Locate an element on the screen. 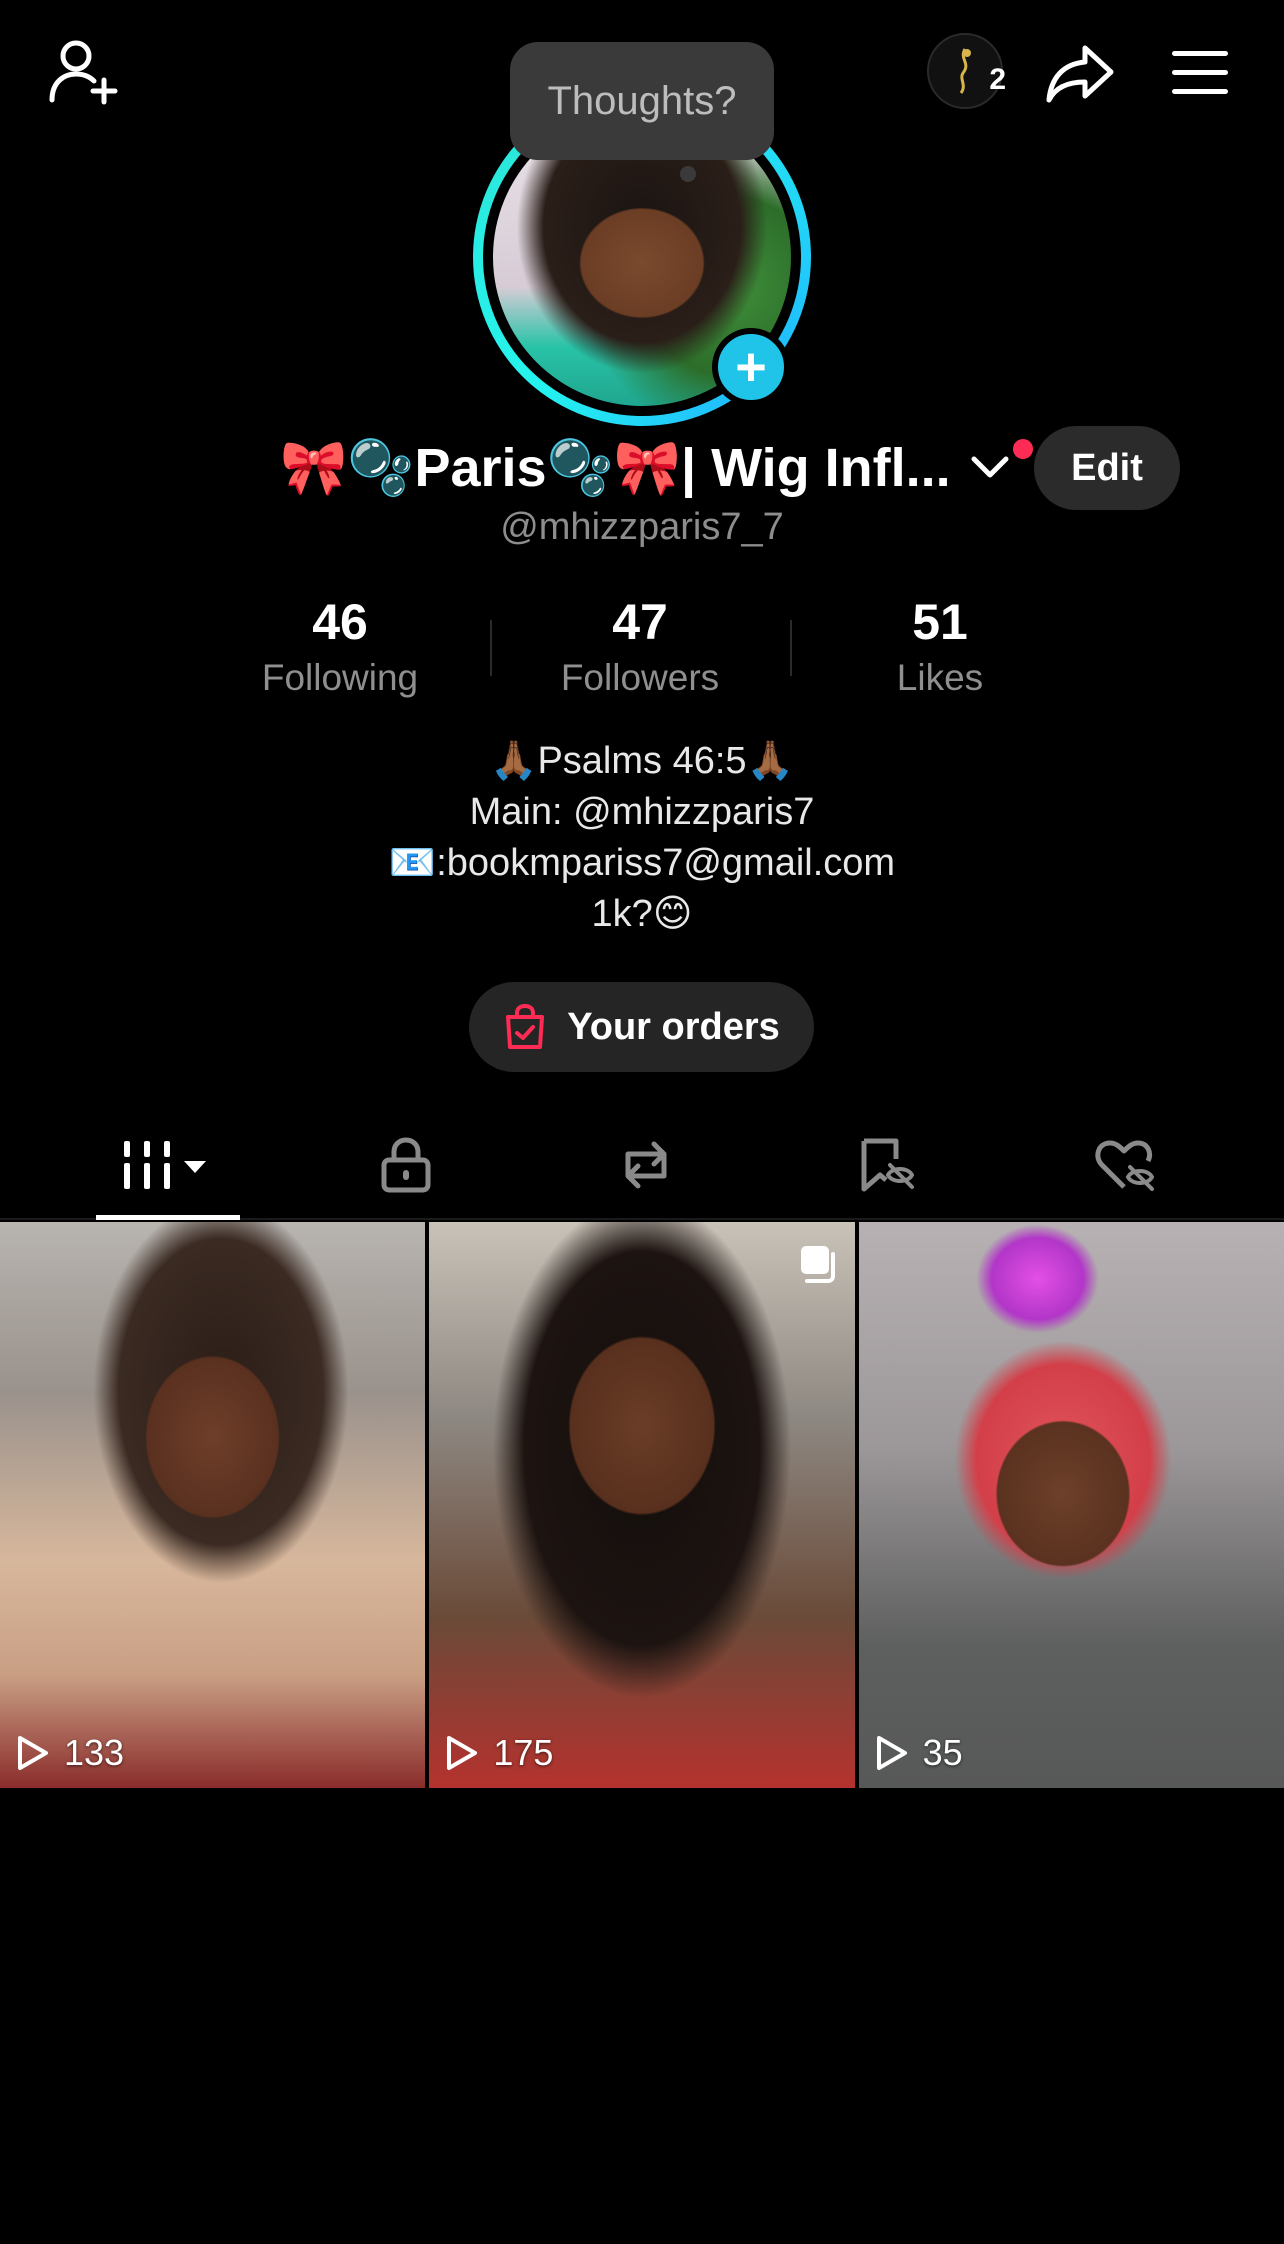 This screenshot has height=2244, width=1284. username: @mhizzparis7_7 is located at coordinates (642, 527).